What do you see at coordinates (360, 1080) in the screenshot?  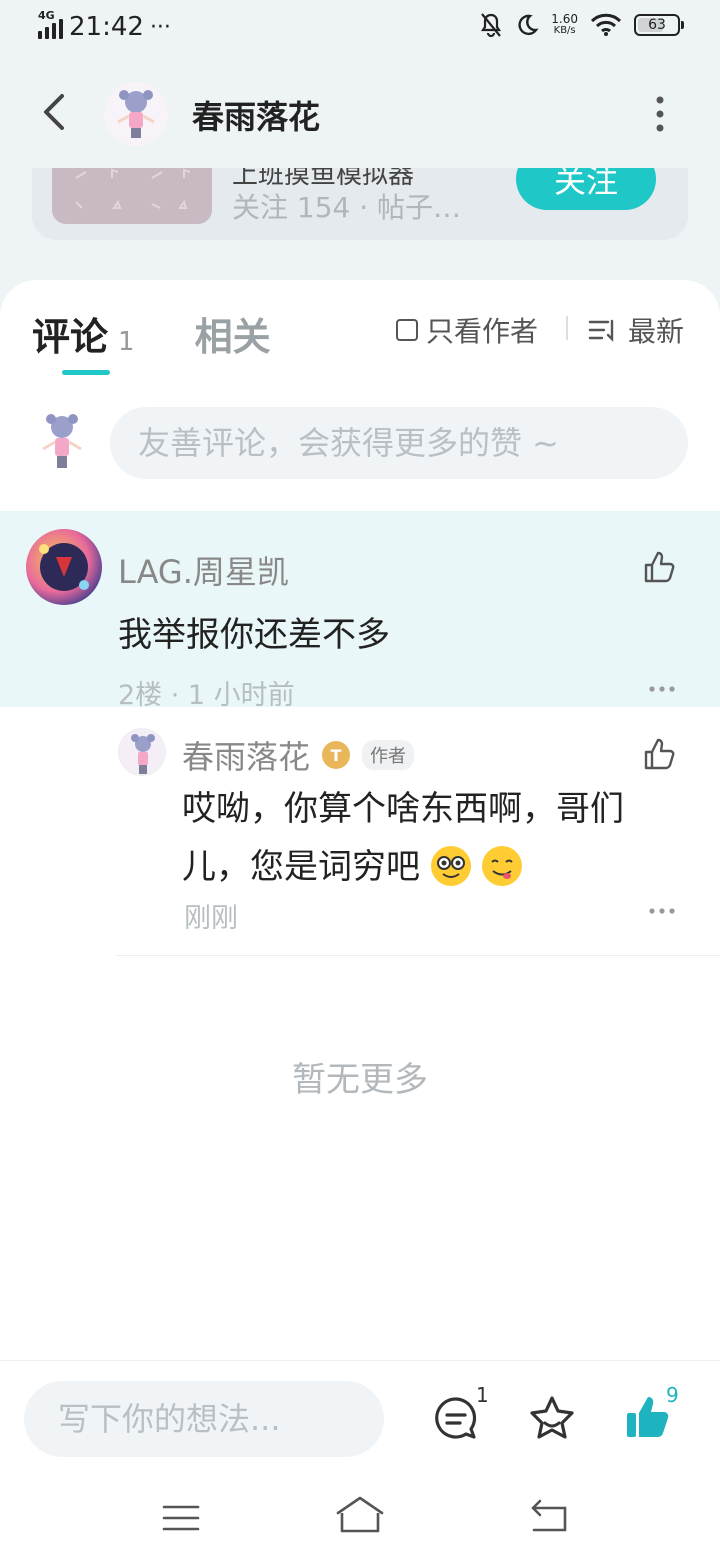 I see `no-more-text: 暂无更多` at bounding box center [360, 1080].